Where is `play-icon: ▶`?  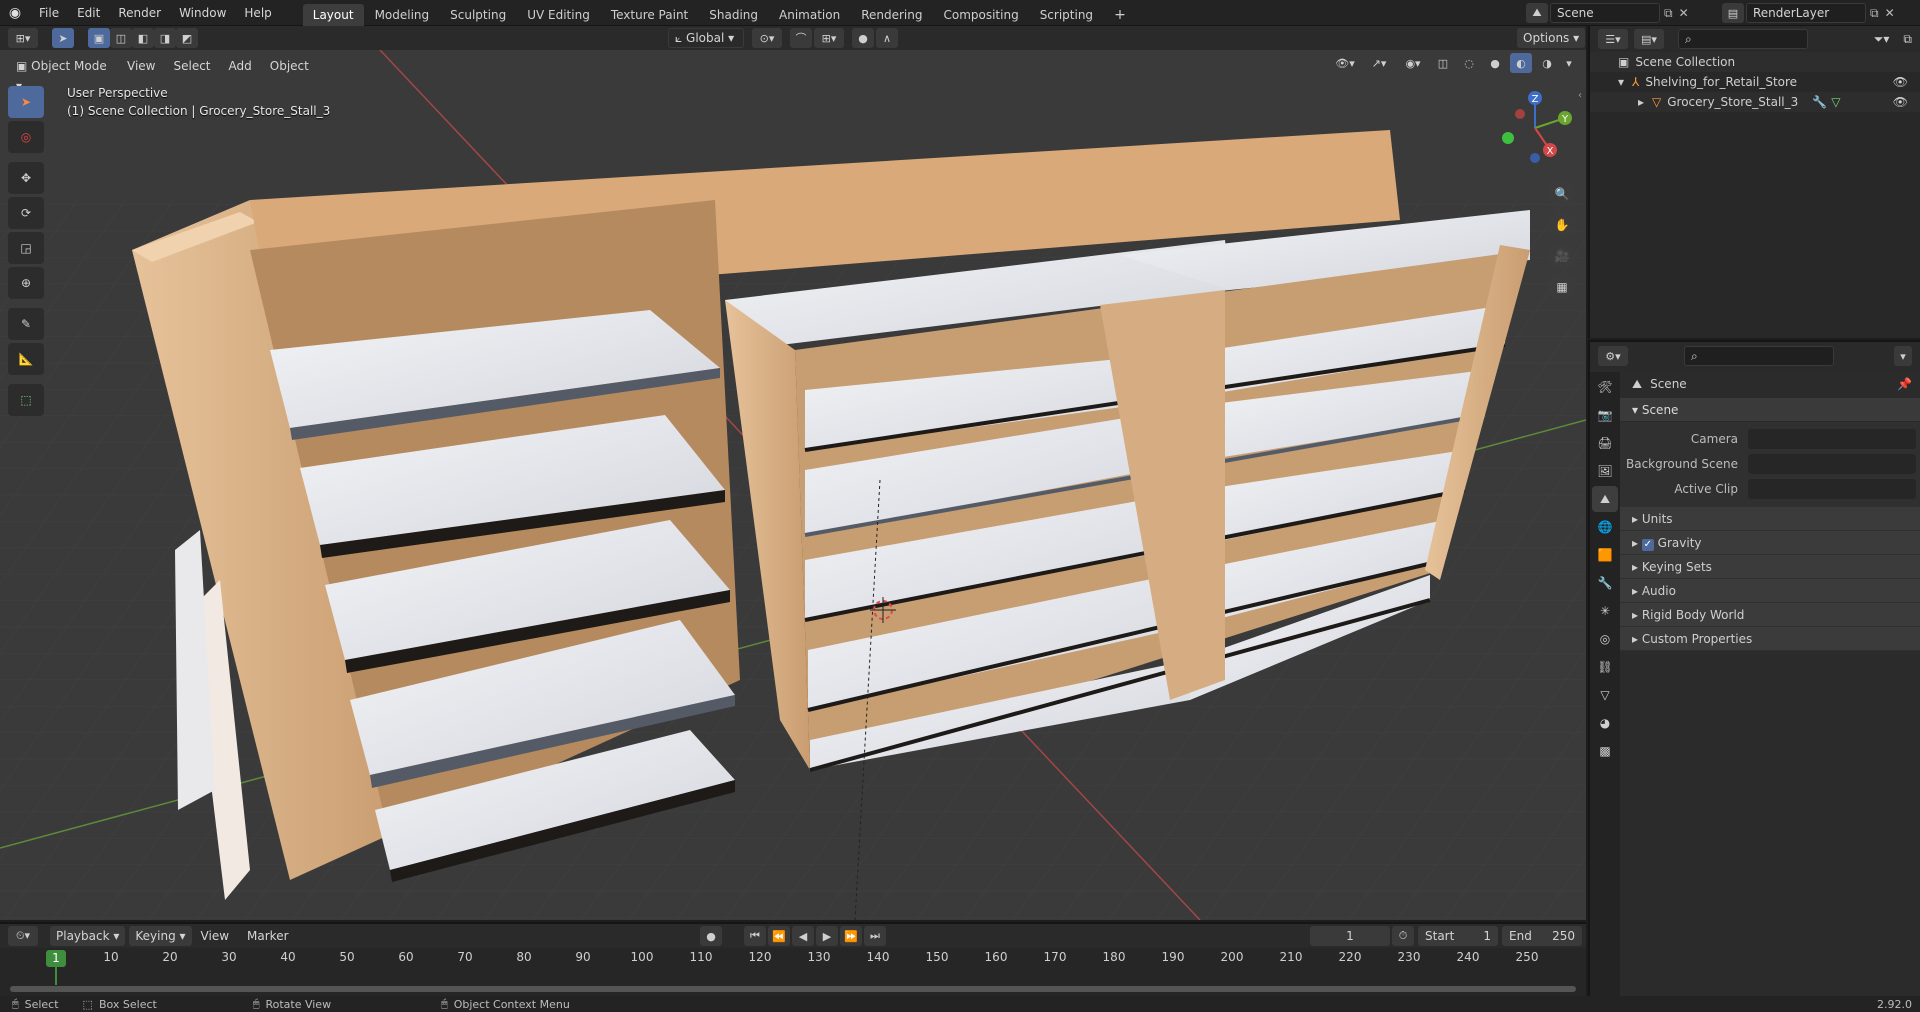
play-icon: ▶ is located at coordinates (827, 936).